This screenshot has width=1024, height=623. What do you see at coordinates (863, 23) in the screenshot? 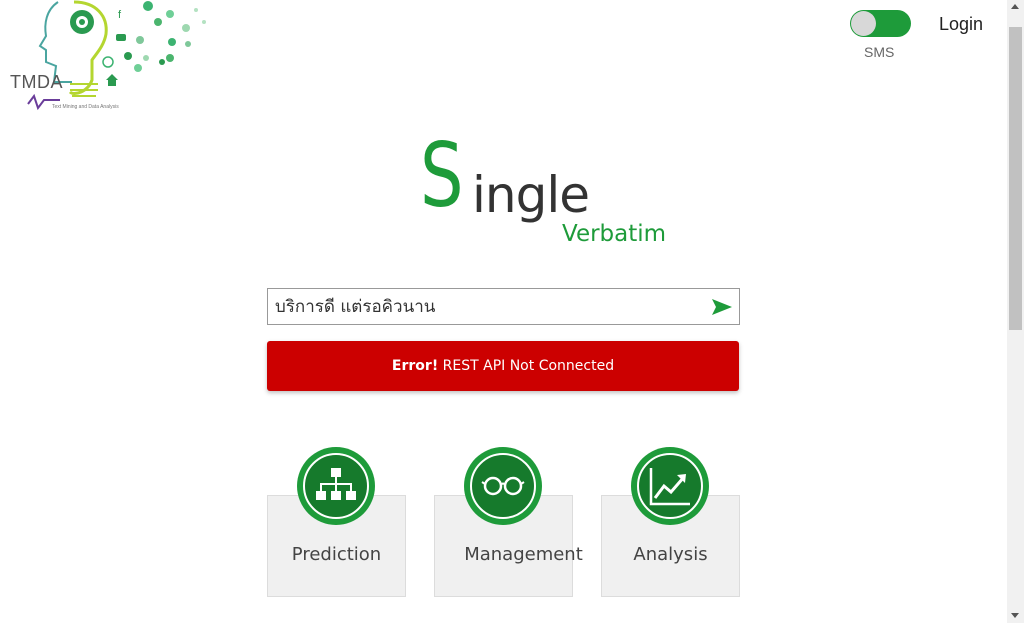
I see `toggle-knob` at bounding box center [863, 23].